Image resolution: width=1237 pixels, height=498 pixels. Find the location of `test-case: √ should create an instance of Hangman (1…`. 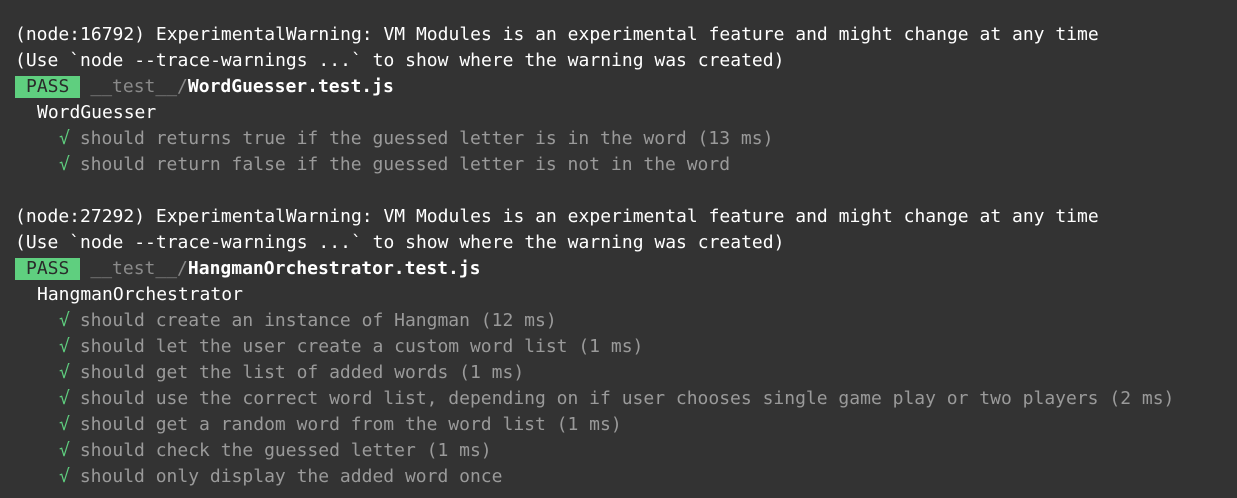

test-case: √ should create an instance of Hangman (1… is located at coordinates (626, 321).